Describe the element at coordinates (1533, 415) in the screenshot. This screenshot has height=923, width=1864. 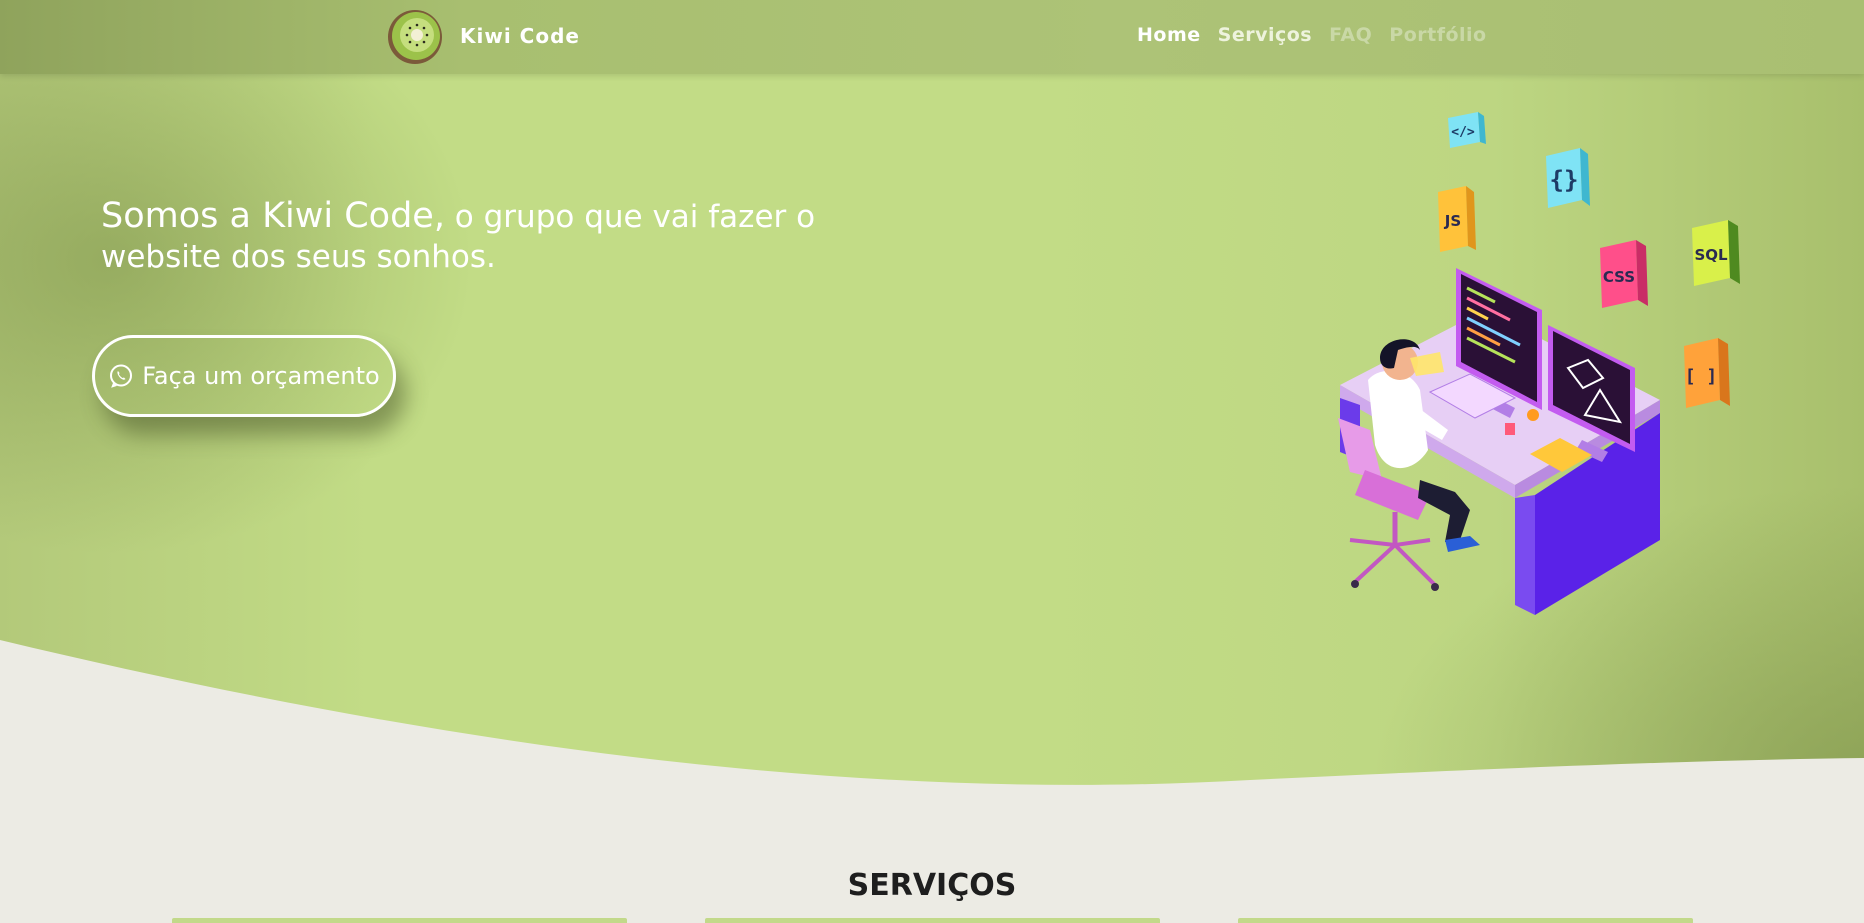
I see `orange-illustration` at that location.